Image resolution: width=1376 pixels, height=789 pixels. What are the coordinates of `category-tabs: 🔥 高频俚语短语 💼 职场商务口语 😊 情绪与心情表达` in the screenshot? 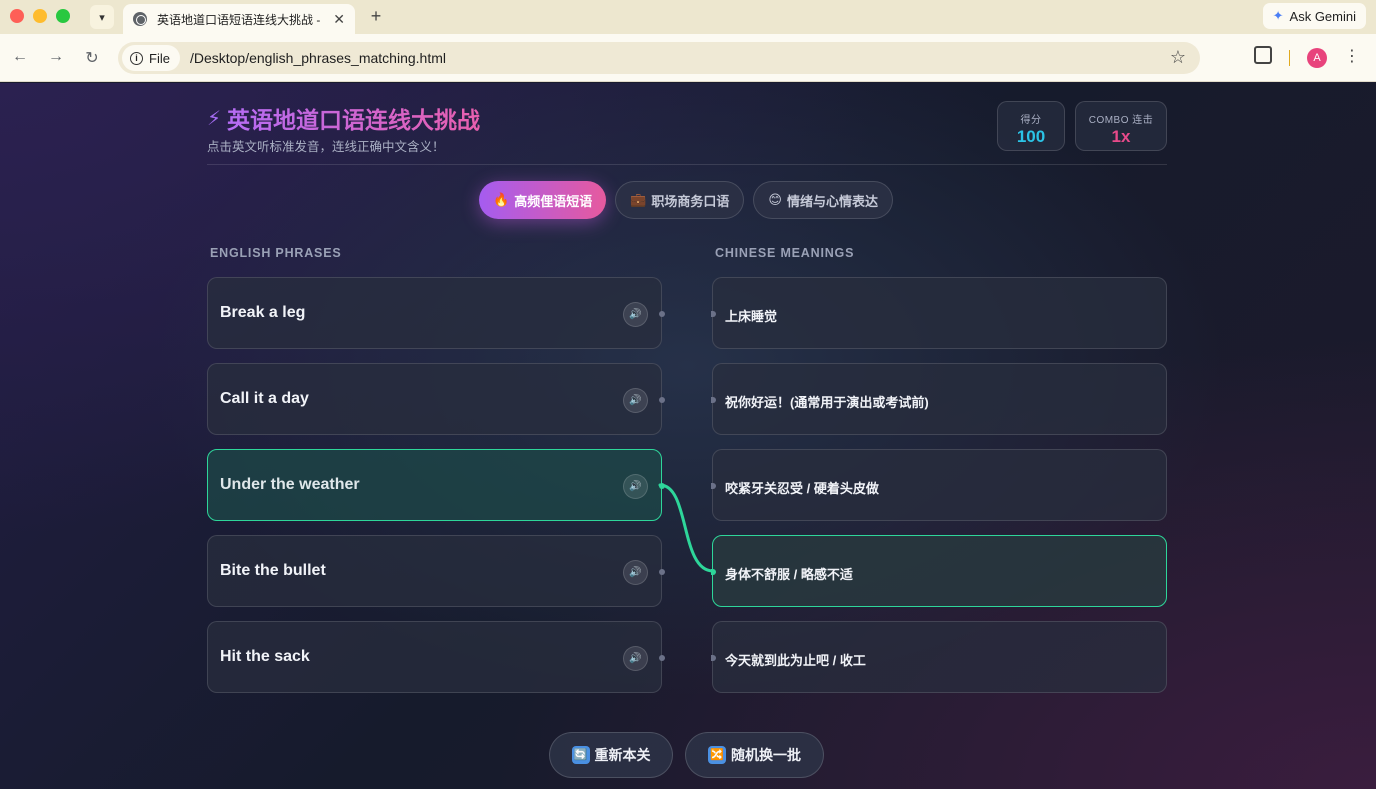 It's located at (686, 200).